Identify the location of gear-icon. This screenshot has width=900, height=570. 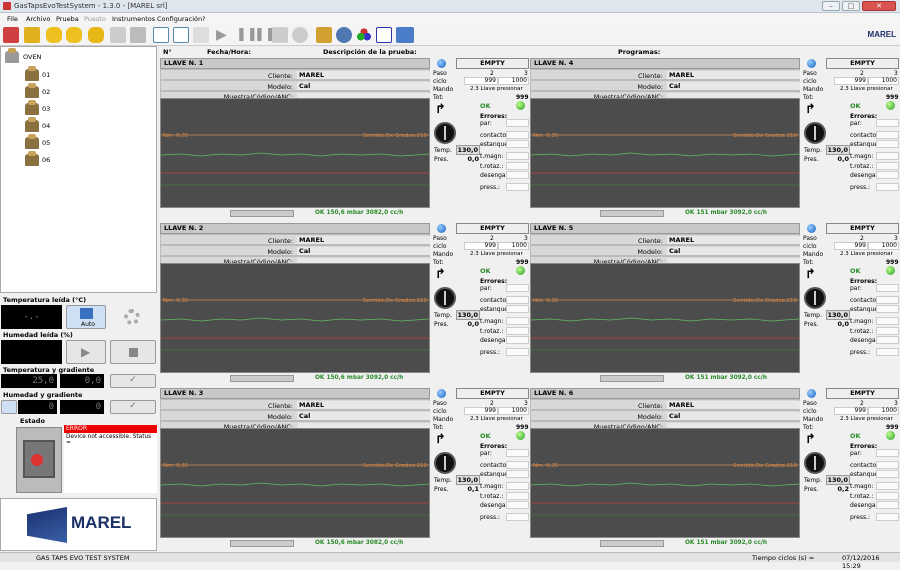
(344, 35).